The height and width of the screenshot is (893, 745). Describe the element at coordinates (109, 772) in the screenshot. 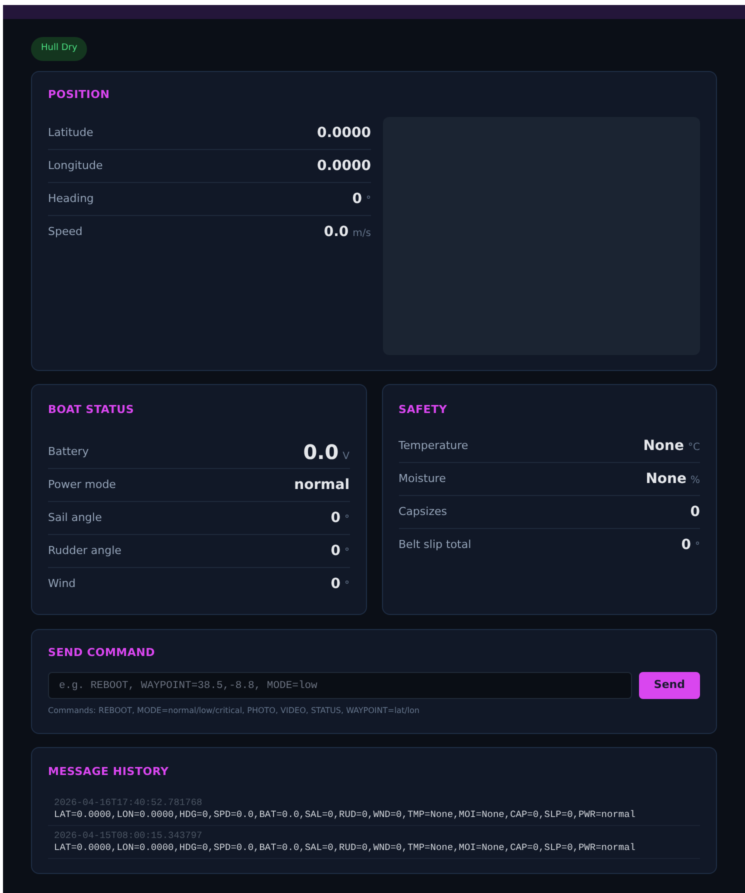

I see `section-title: MESSAGE HISTORY` at that location.